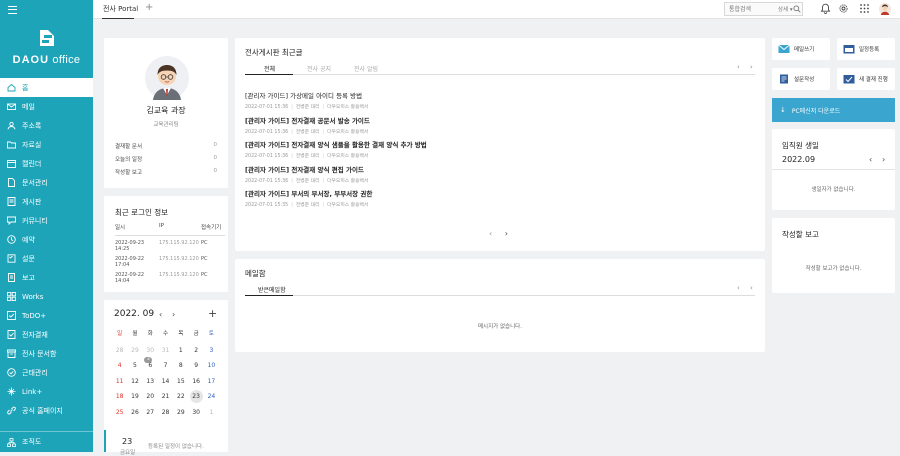  I want to click on calendar-day: 16, so click(195, 382).